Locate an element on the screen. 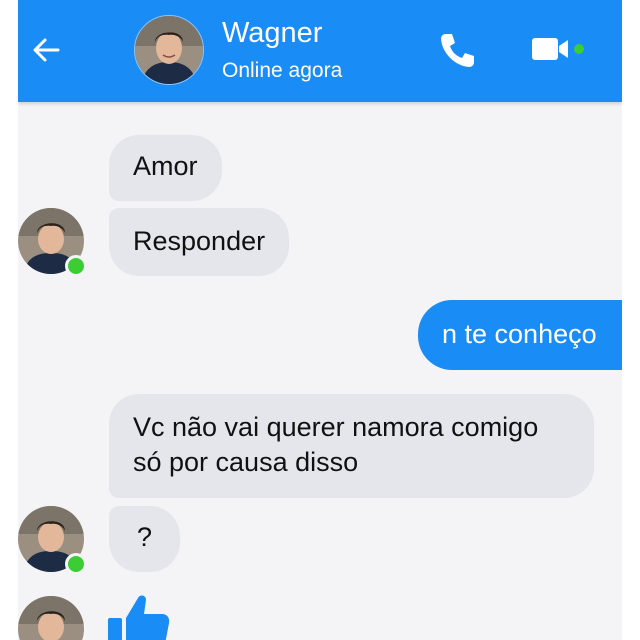  contact-name: Wagner is located at coordinates (272, 33).